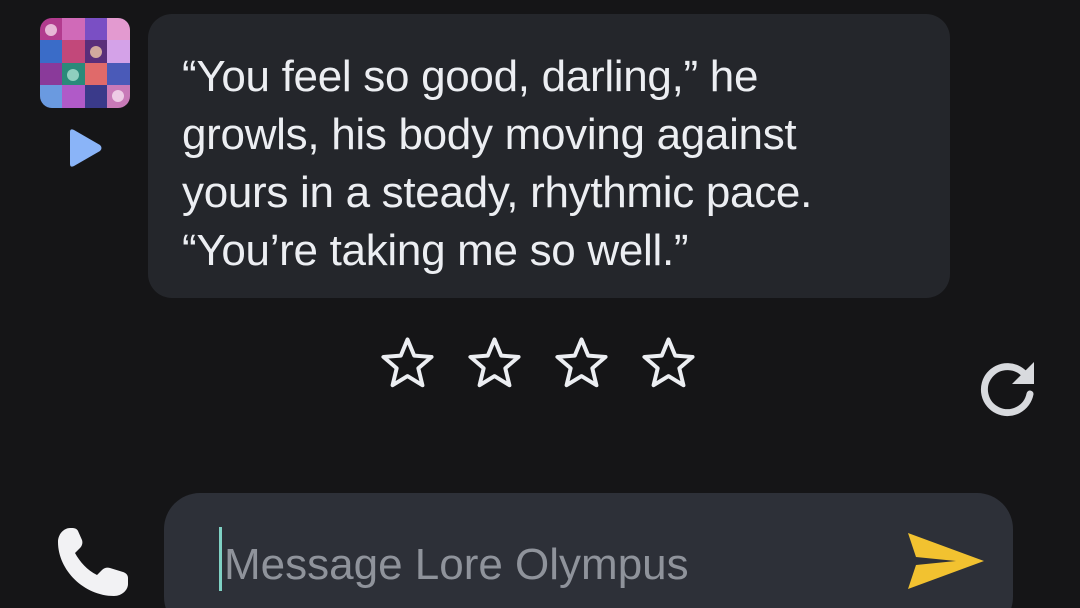 The width and height of the screenshot is (1080, 608). What do you see at coordinates (538, 366) in the screenshot?
I see `star-rating` at bounding box center [538, 366].